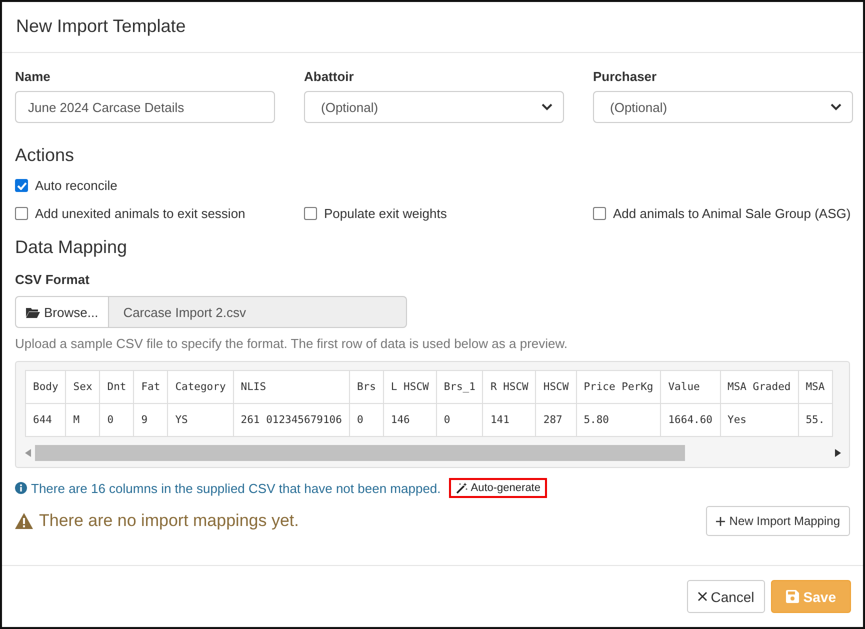  I want to click on table-cell: 141, so click(509, 420).